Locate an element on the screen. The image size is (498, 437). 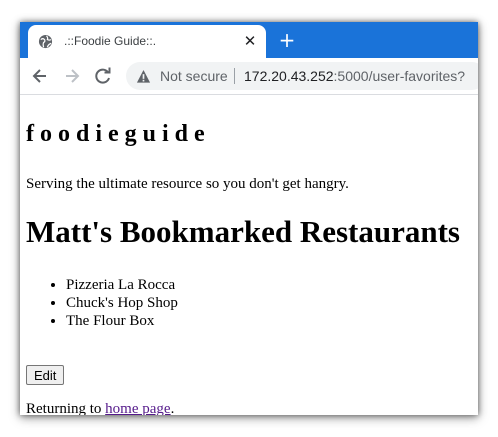
warning-icon is located at coordinates (143, 76).